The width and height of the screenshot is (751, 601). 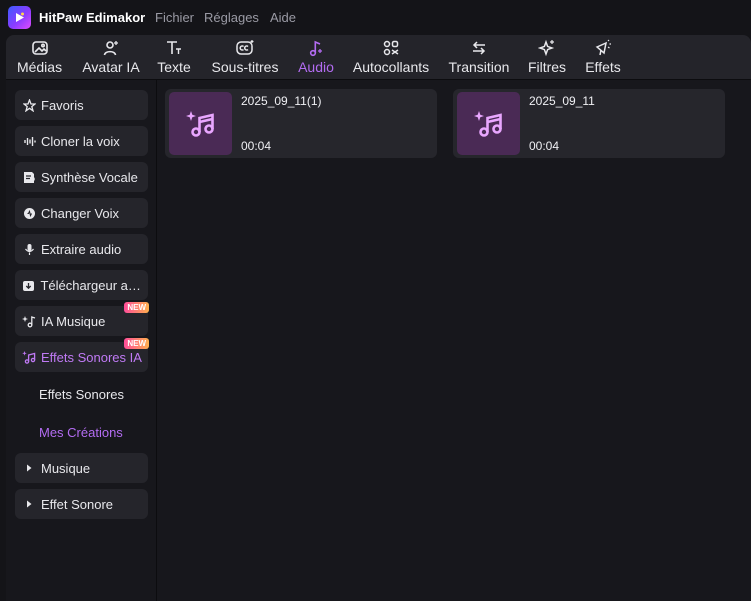 I want to click on tab-transition: Transition, so click(x=479, y=57).